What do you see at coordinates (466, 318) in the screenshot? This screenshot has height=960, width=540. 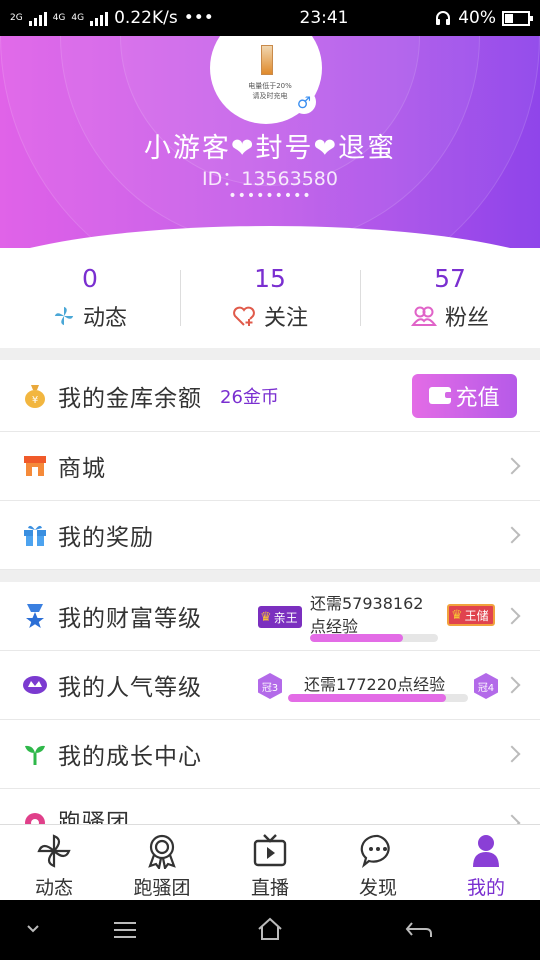 I see `stat-fans-label: 粉丝` at bounding box center [466, 318].